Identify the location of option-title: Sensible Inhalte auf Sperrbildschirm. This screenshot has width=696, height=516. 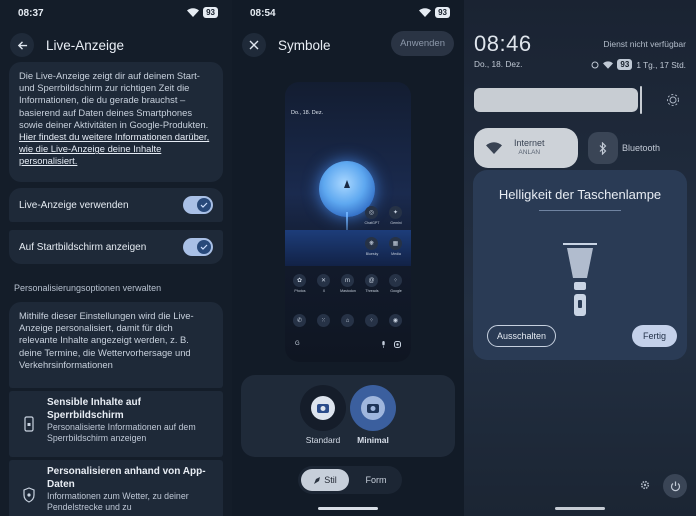
(94, 409).